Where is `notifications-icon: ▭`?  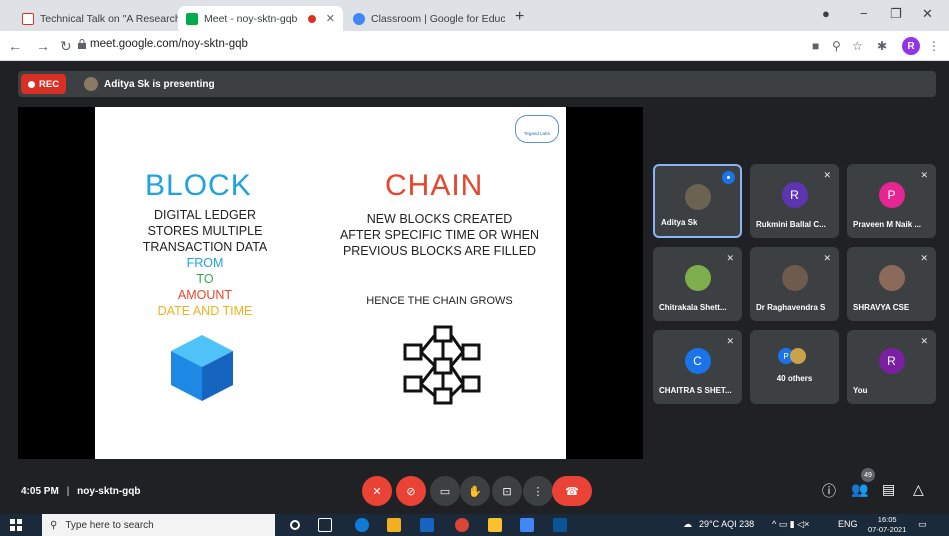 notifications-icon: ▭ is located at coordinates (922, 524).